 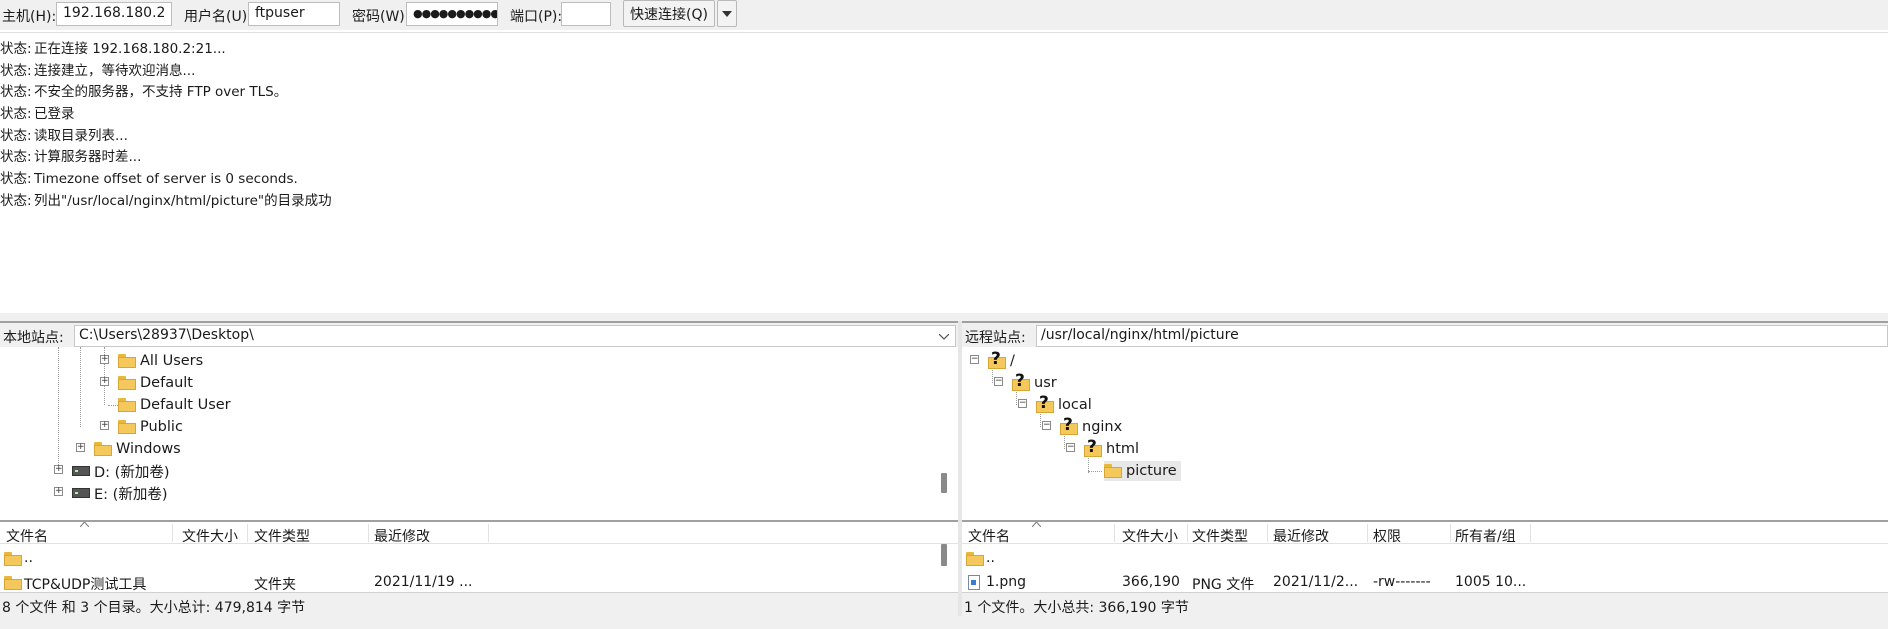 What do you see at coordinates (1034, 382) in the screenshot?
I see `tree-node: ? usr` at bounding box center [1034, 382].